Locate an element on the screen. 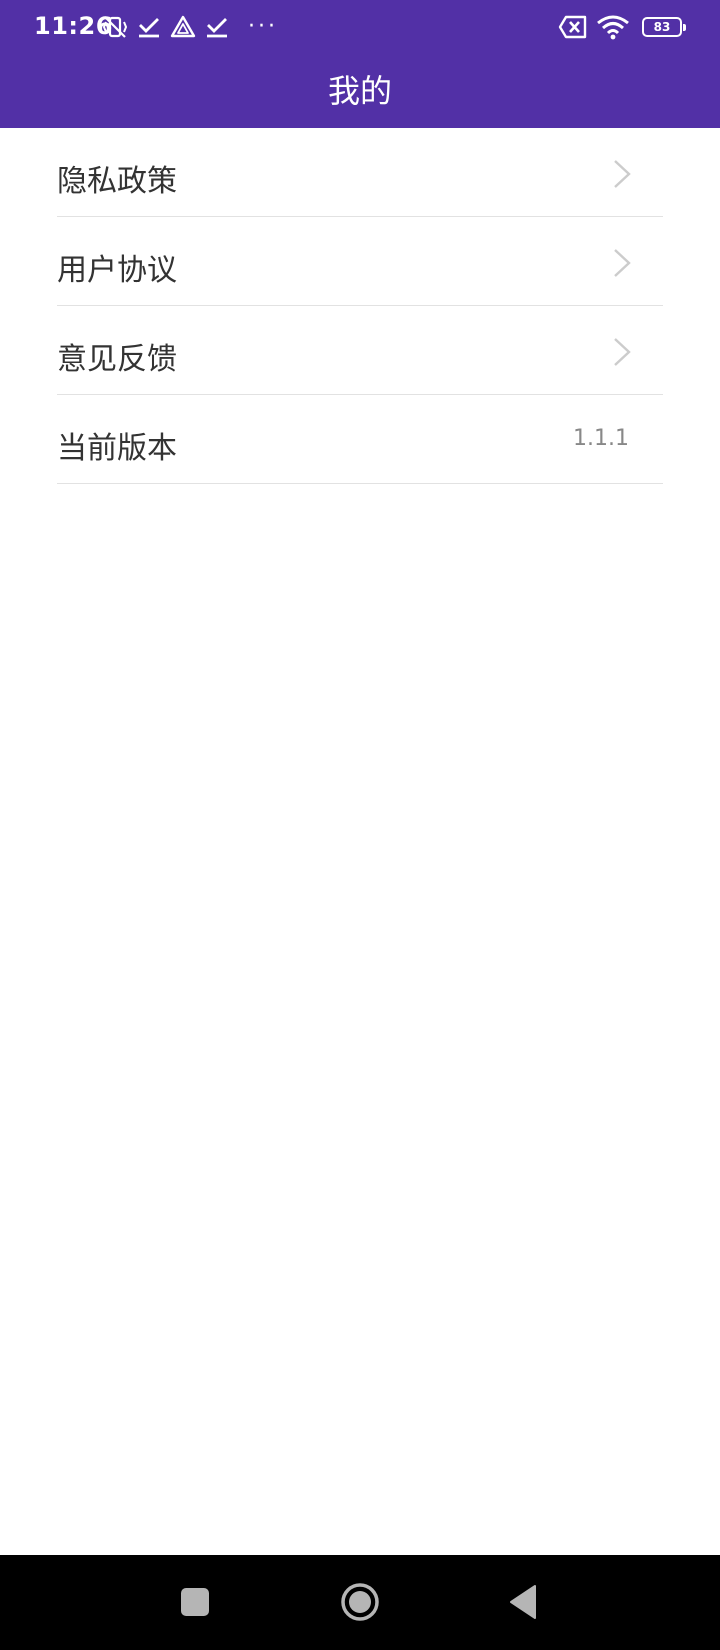  menu-item-feedback: 意见反馈 is located at coordinates (360, 350).